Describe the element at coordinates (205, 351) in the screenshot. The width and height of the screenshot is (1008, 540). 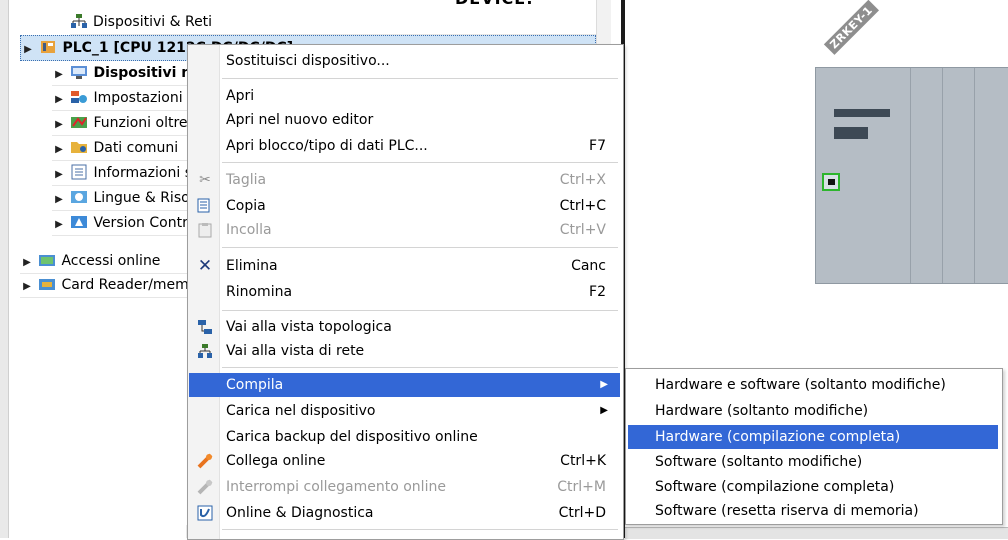
I see `network-view-icon` at that location.